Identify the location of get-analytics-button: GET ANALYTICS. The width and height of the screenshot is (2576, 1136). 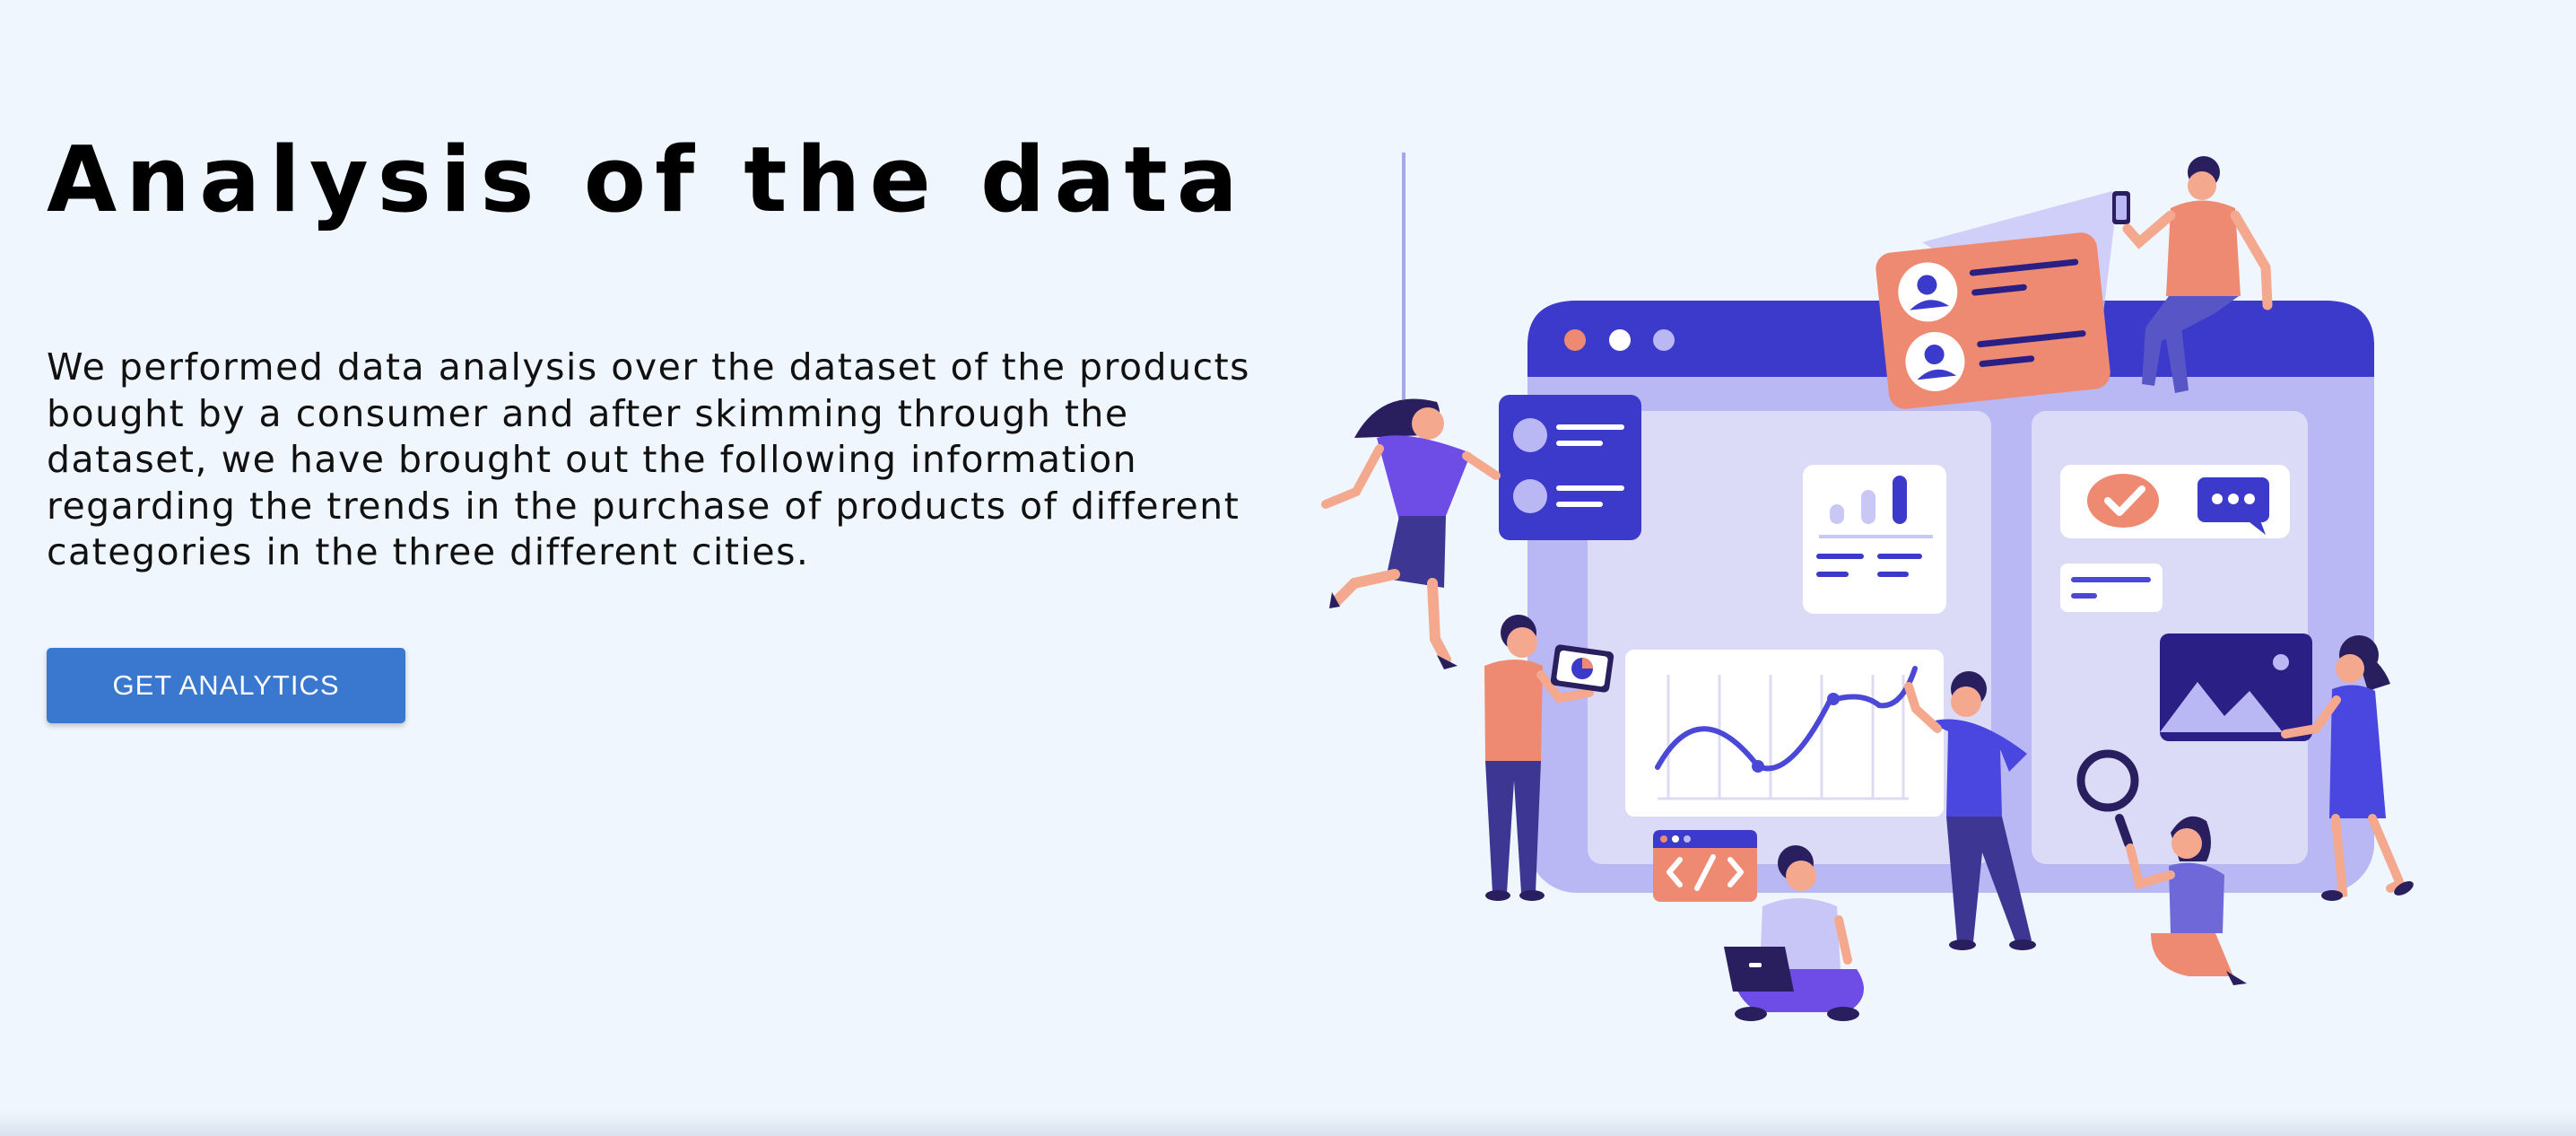
(226, 685).